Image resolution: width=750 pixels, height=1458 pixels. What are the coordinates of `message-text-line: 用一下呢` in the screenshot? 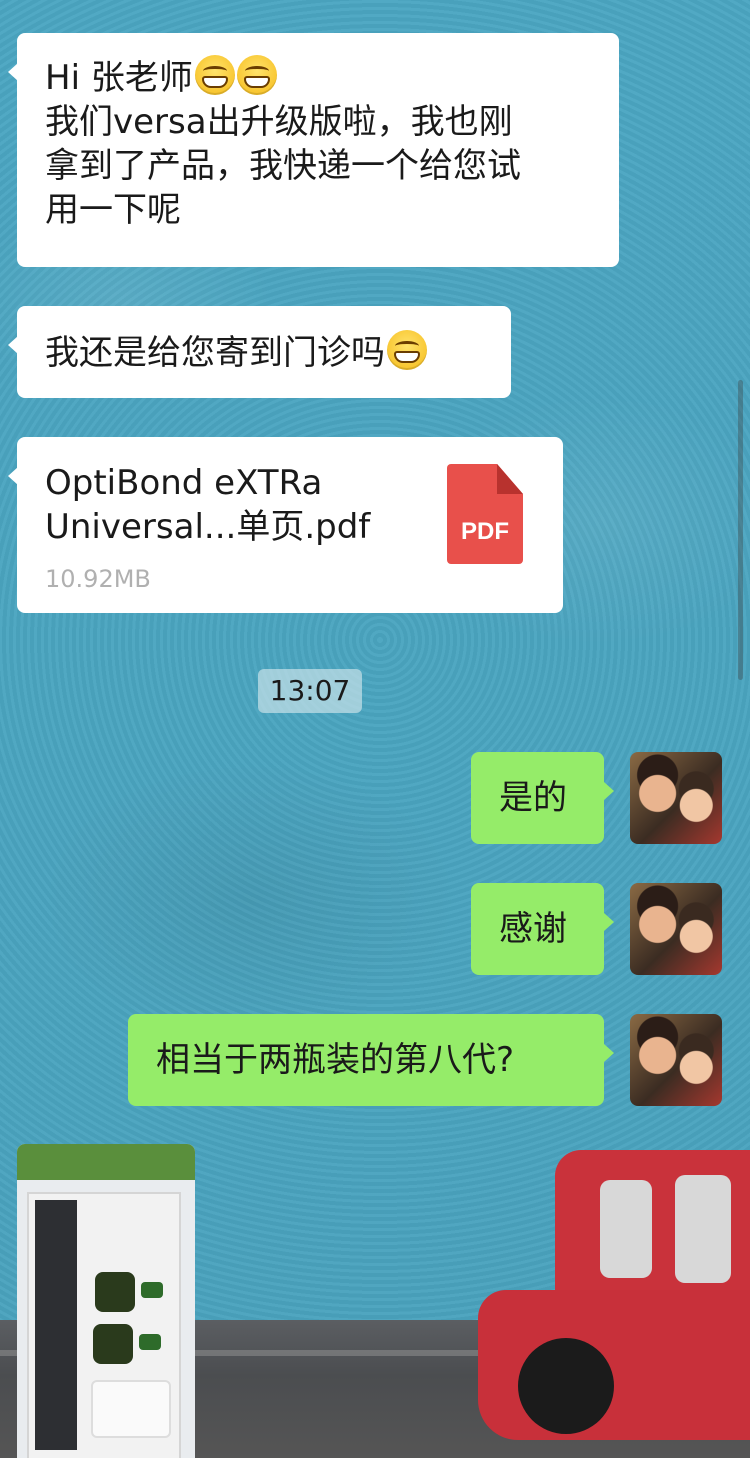 It's located at (113, 210).